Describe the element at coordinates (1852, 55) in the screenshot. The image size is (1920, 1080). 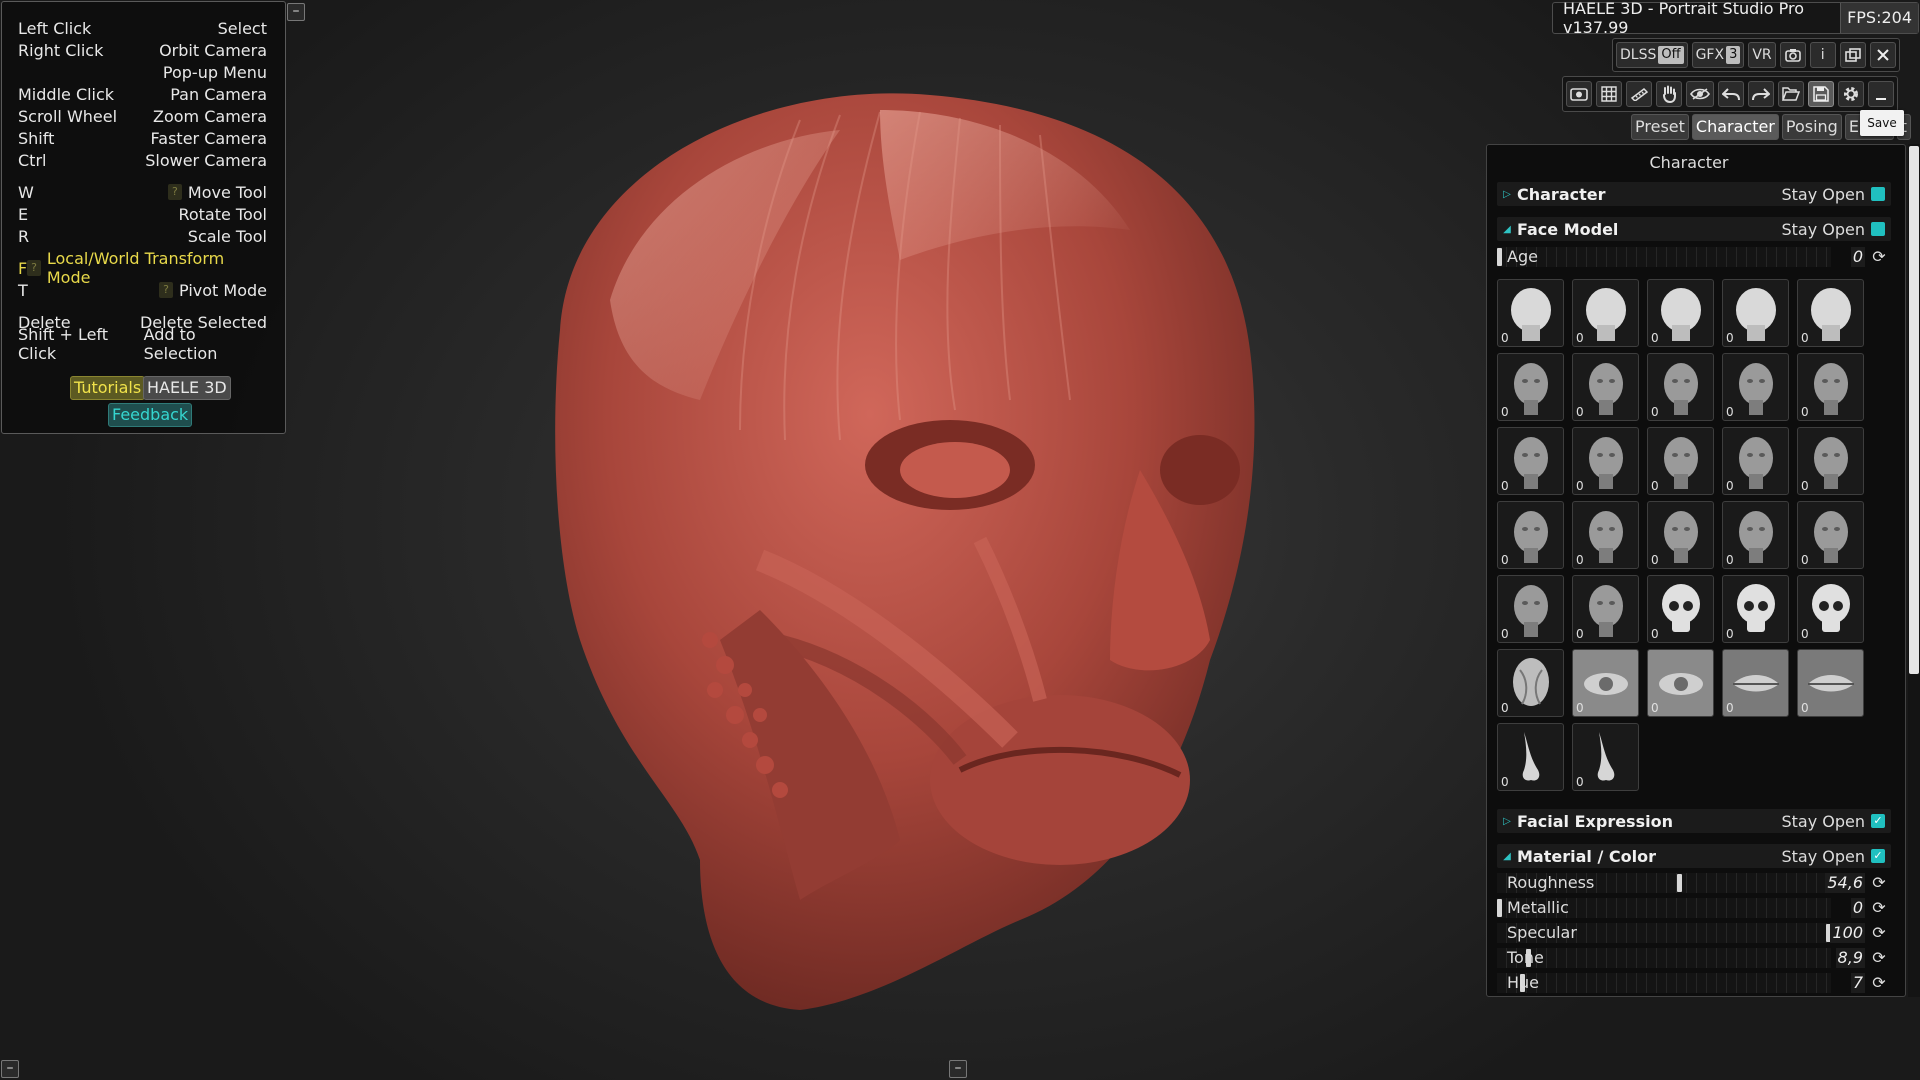
I see `window-icon` at that location.